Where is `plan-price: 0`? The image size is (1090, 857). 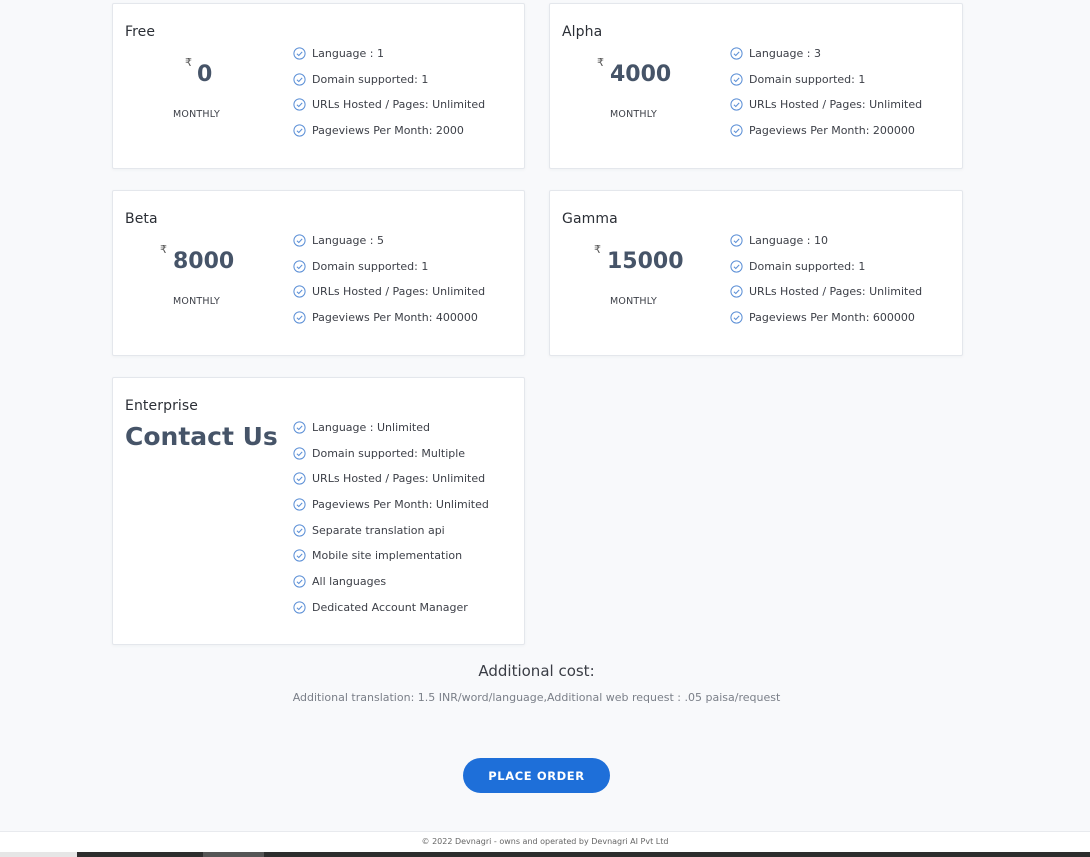
plan-price: 0 is located at coordinates (205, 74).